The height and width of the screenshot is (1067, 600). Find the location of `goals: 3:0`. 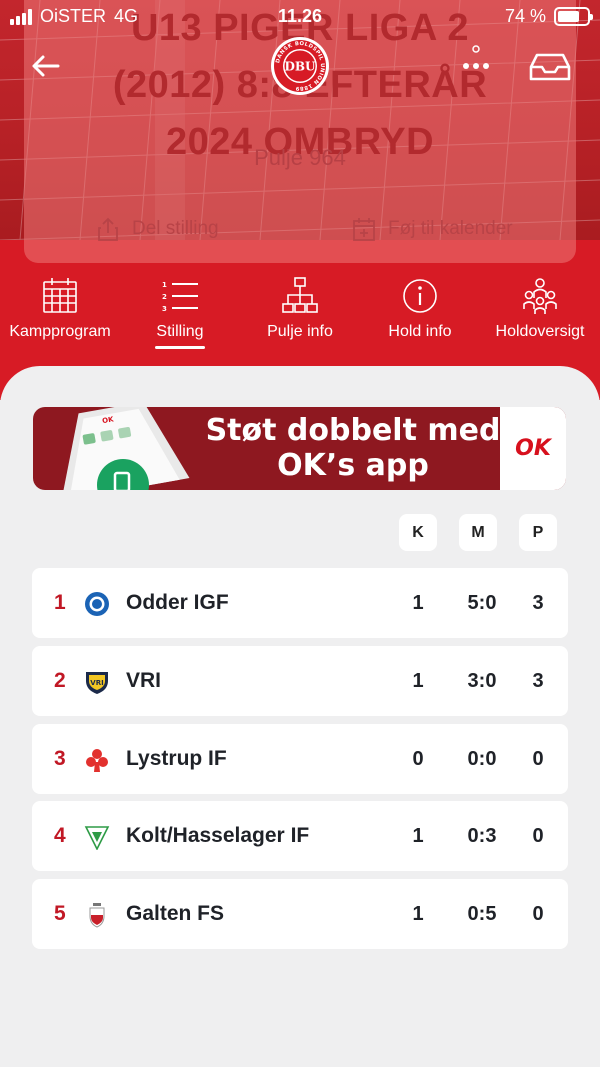

goals: 3:0 is located at coordinates (482, 681).